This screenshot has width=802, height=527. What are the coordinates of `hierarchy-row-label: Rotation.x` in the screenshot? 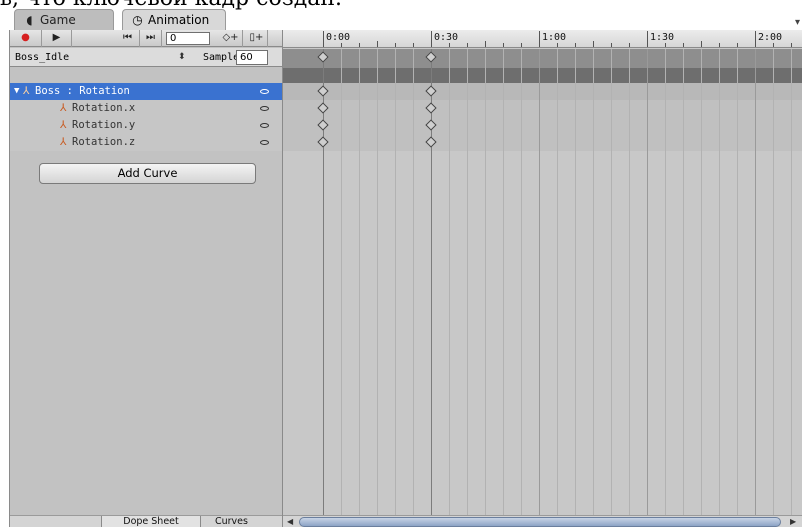 It's located at (104, 108).